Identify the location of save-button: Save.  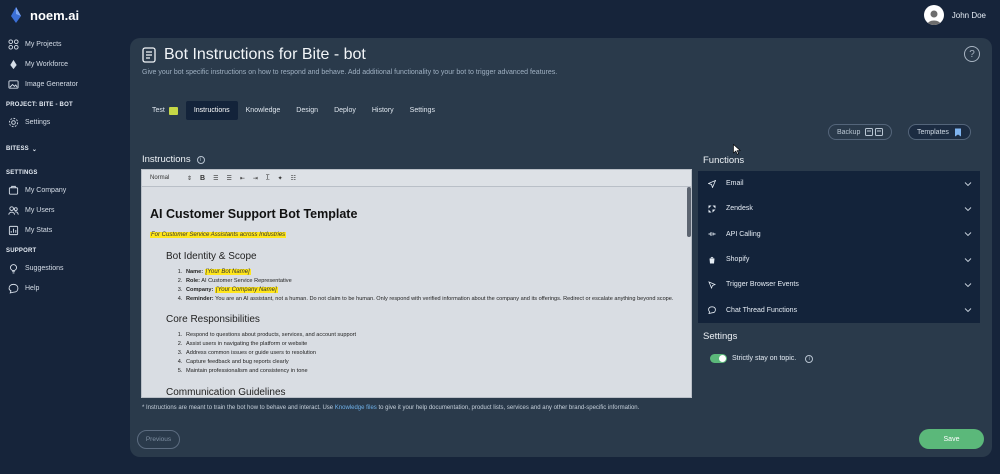
(951, 439).